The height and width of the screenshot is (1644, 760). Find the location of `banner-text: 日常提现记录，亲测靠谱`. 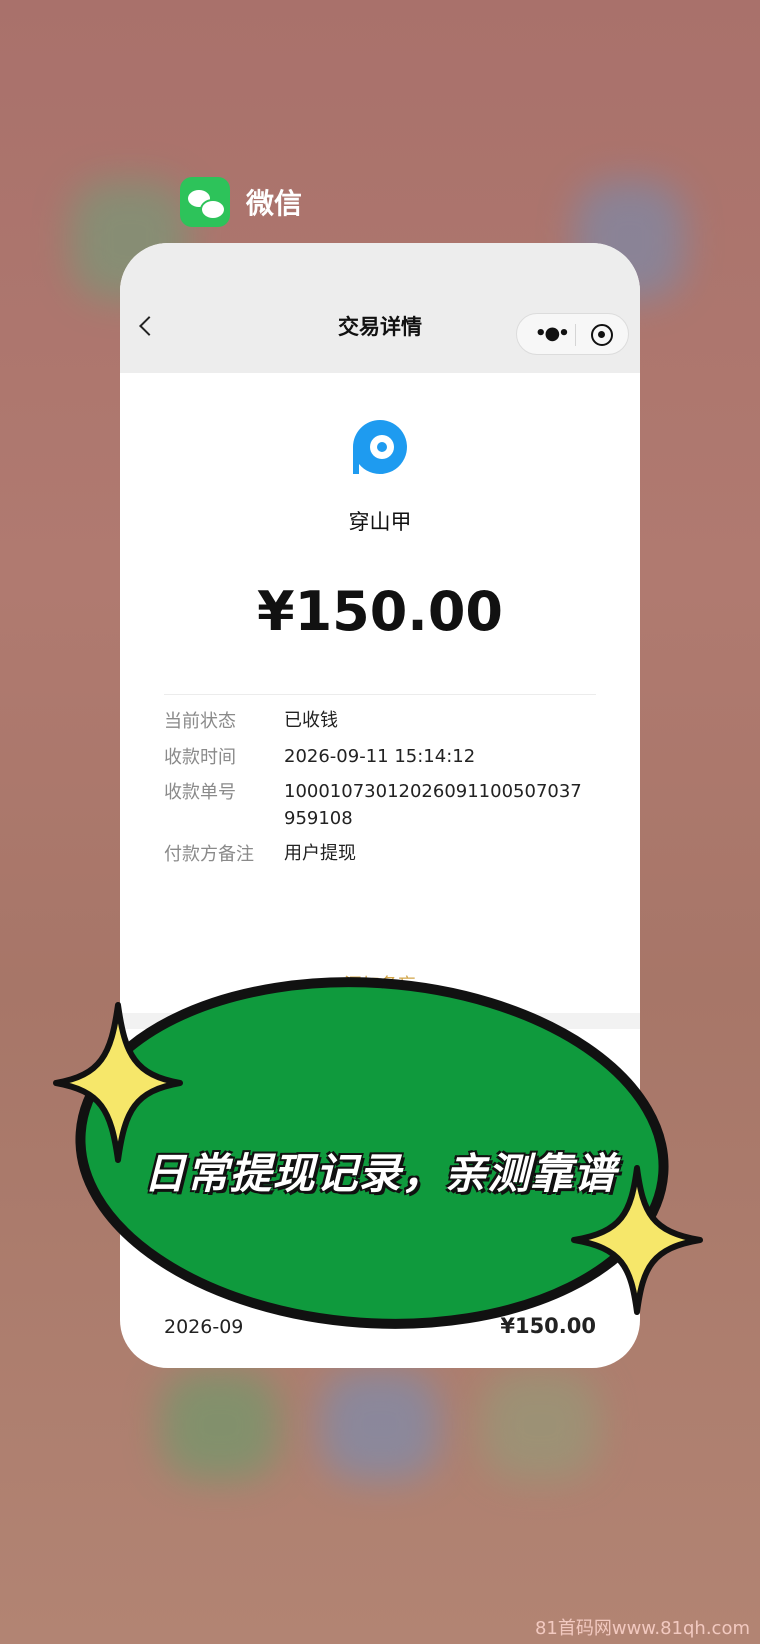

banner-text: 日常提现记录，亲测靠谱 is located at coordinates (380, 1173).